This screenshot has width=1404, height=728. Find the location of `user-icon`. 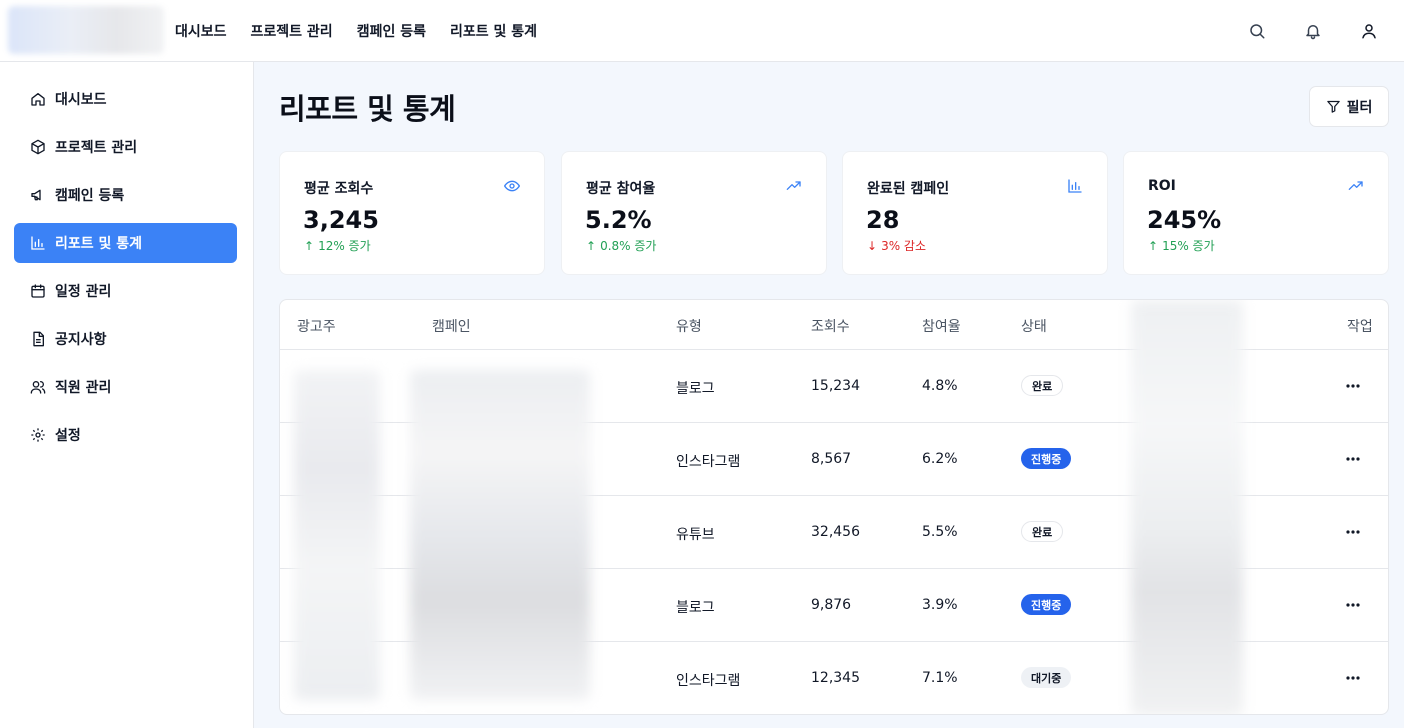

user-icon is located at coordinates (1369, 31).